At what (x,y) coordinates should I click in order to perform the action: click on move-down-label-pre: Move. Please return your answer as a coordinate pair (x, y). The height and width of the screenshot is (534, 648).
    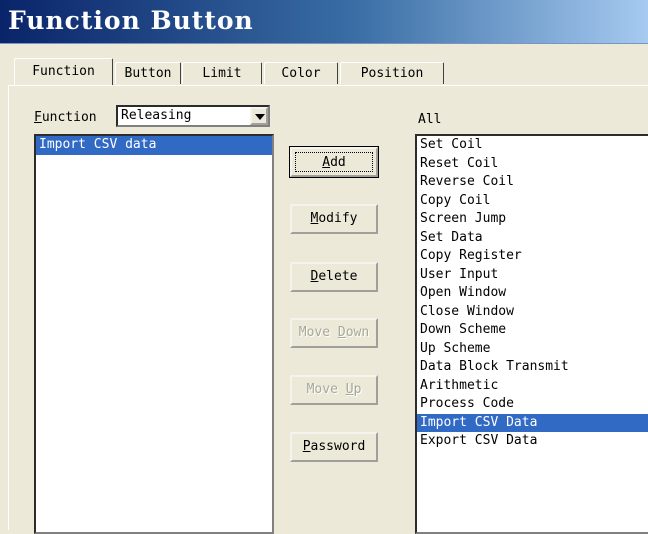
    Looking at the image, I should click on (318, 332).